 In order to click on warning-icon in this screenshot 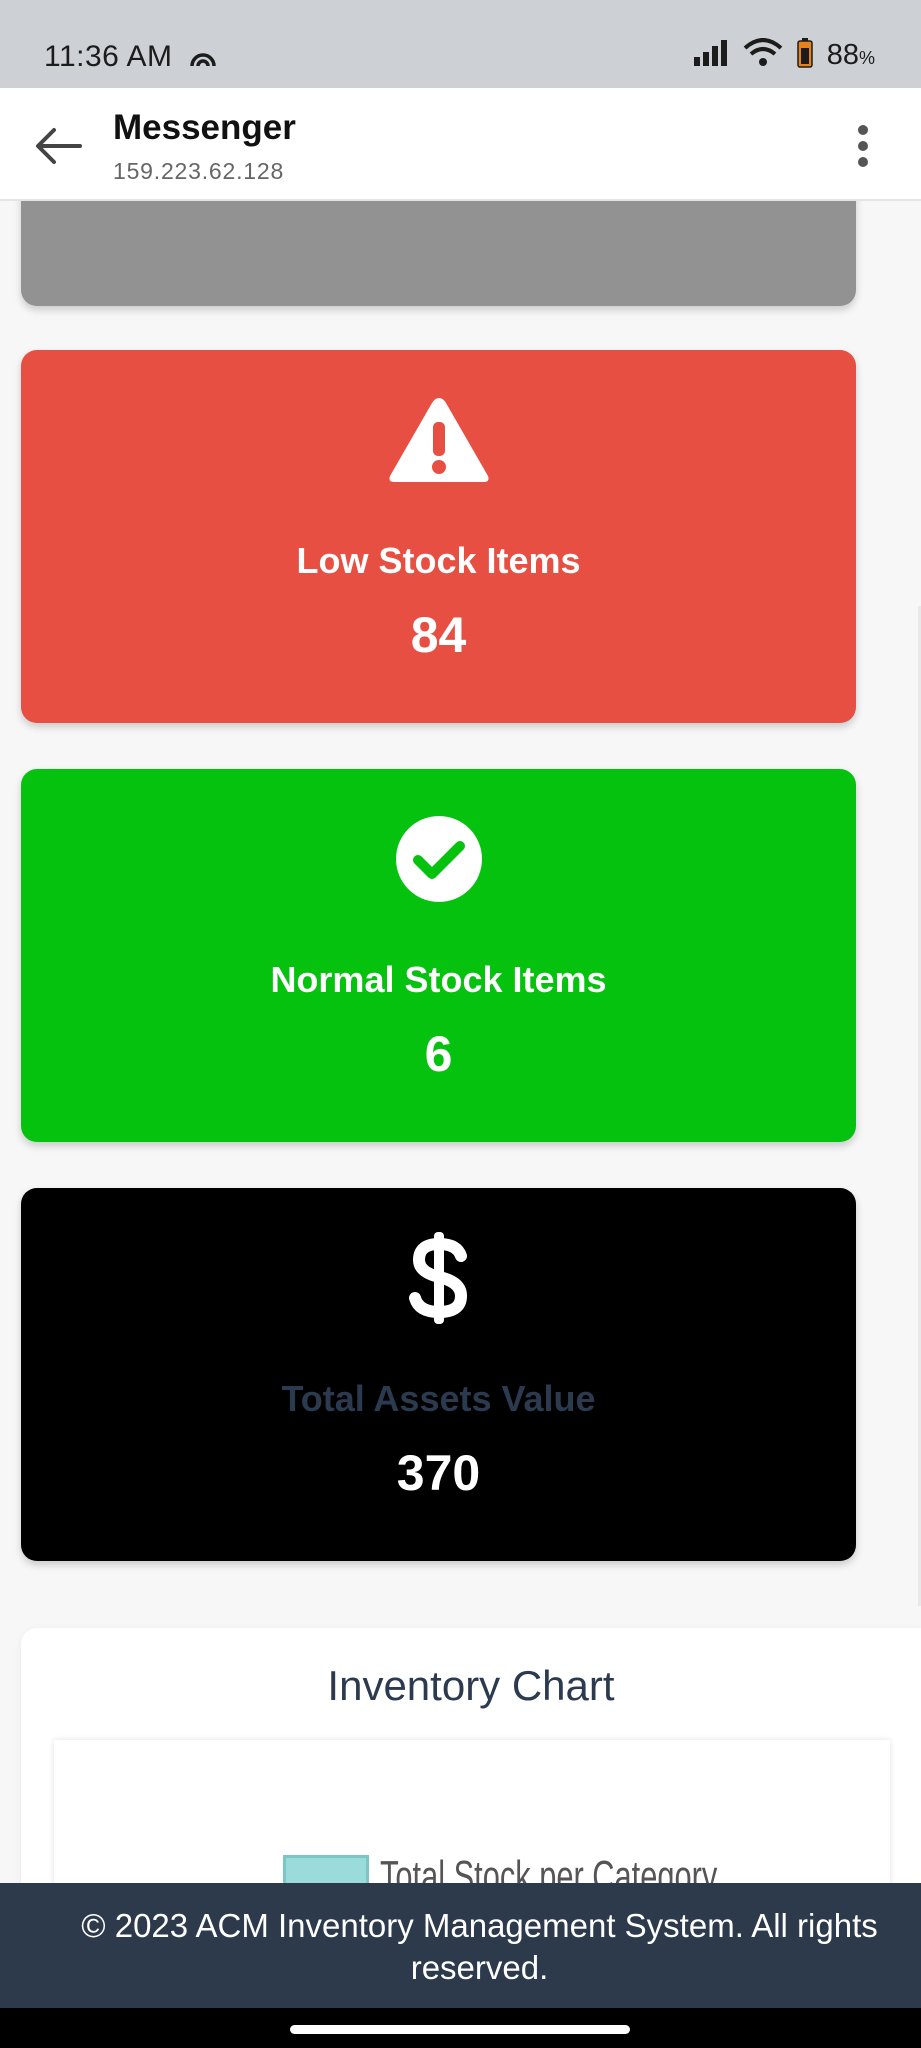, I will do `click(438, 440)`.